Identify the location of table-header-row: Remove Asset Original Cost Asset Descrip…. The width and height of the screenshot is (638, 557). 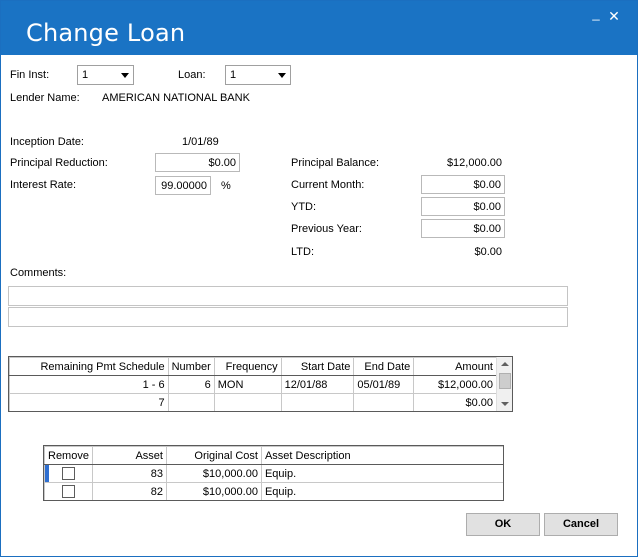
(273, 455).